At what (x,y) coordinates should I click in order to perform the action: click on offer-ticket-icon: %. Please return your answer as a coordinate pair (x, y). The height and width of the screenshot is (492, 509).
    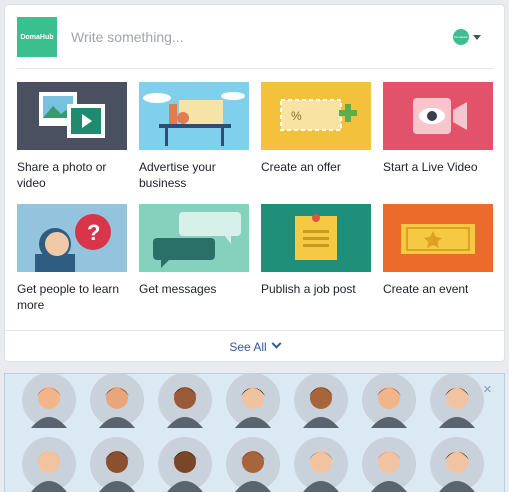
    Looking at the image, I should click on (316, 116).